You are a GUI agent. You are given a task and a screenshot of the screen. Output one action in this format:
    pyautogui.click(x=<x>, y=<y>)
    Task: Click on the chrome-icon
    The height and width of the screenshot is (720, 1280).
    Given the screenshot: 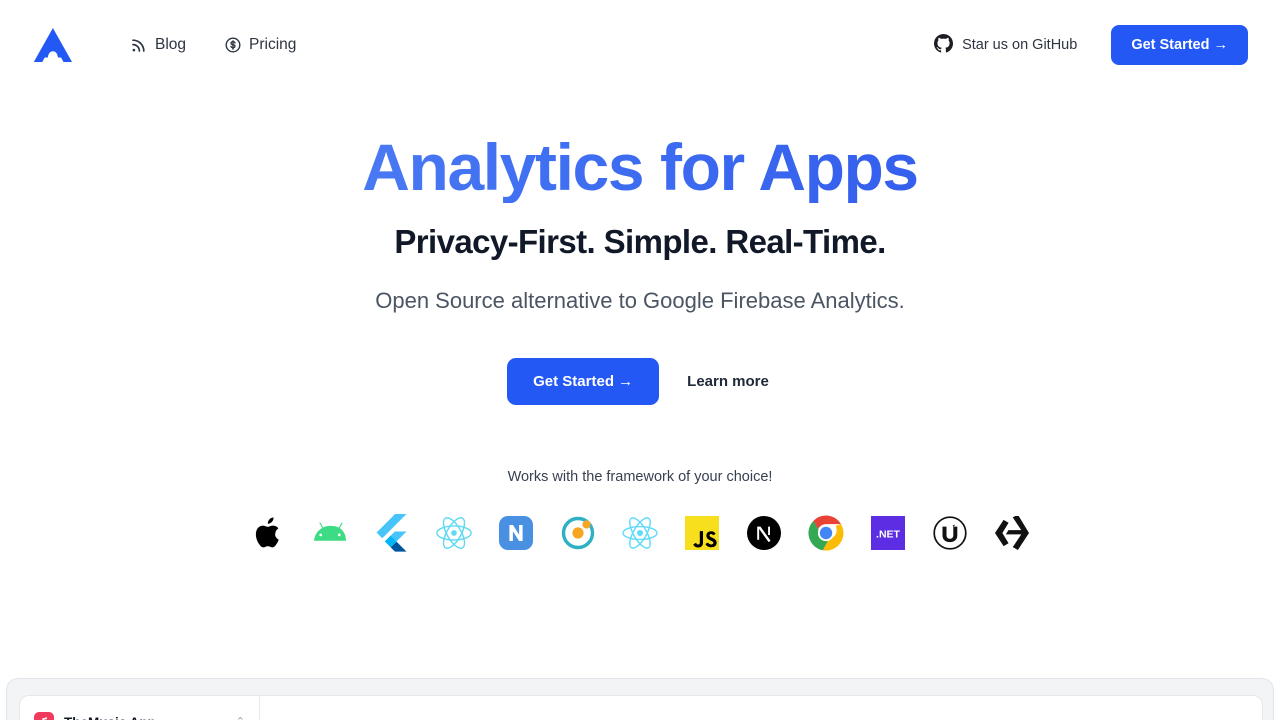 What is the action you would take?
    pyautogui.click(x=826, y=533)
    